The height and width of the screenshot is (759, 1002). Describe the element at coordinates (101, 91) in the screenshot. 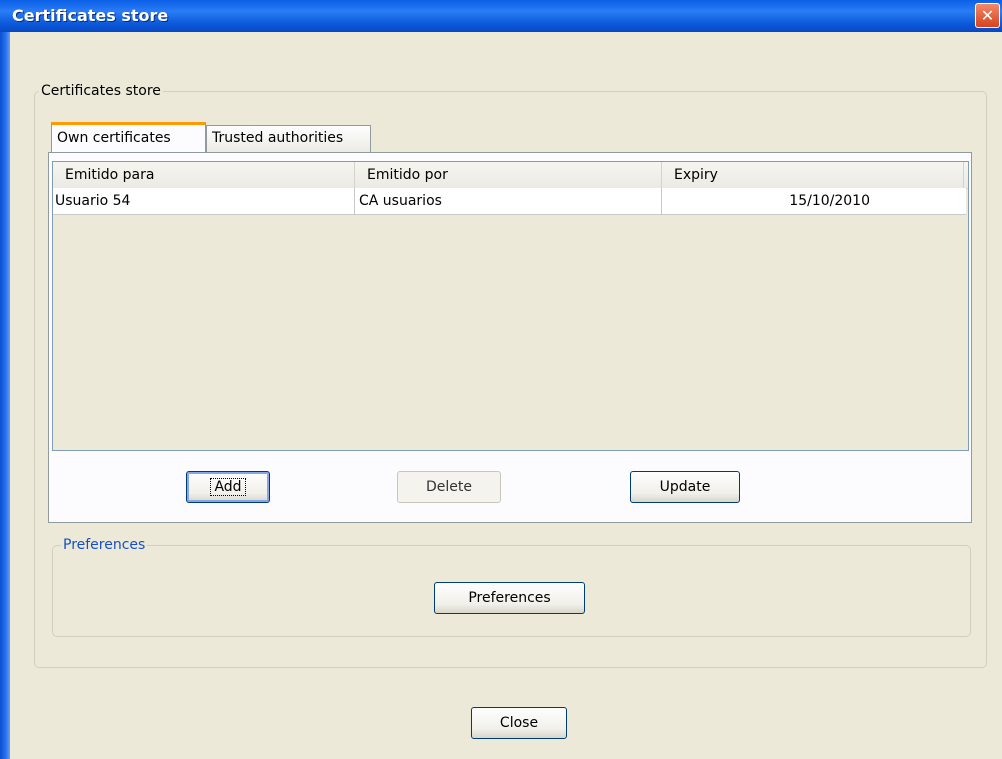

I see `certificates-store-legend: Certificates store` at that location.